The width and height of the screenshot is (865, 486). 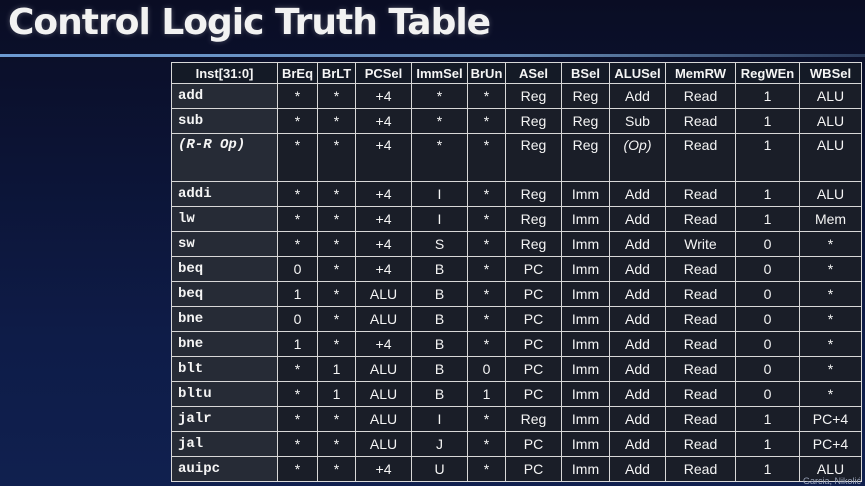 What do you see at coordinates (224, 244) in the screenshot?
I see `instruction-cell: sw` at bounding box center [224, 244].